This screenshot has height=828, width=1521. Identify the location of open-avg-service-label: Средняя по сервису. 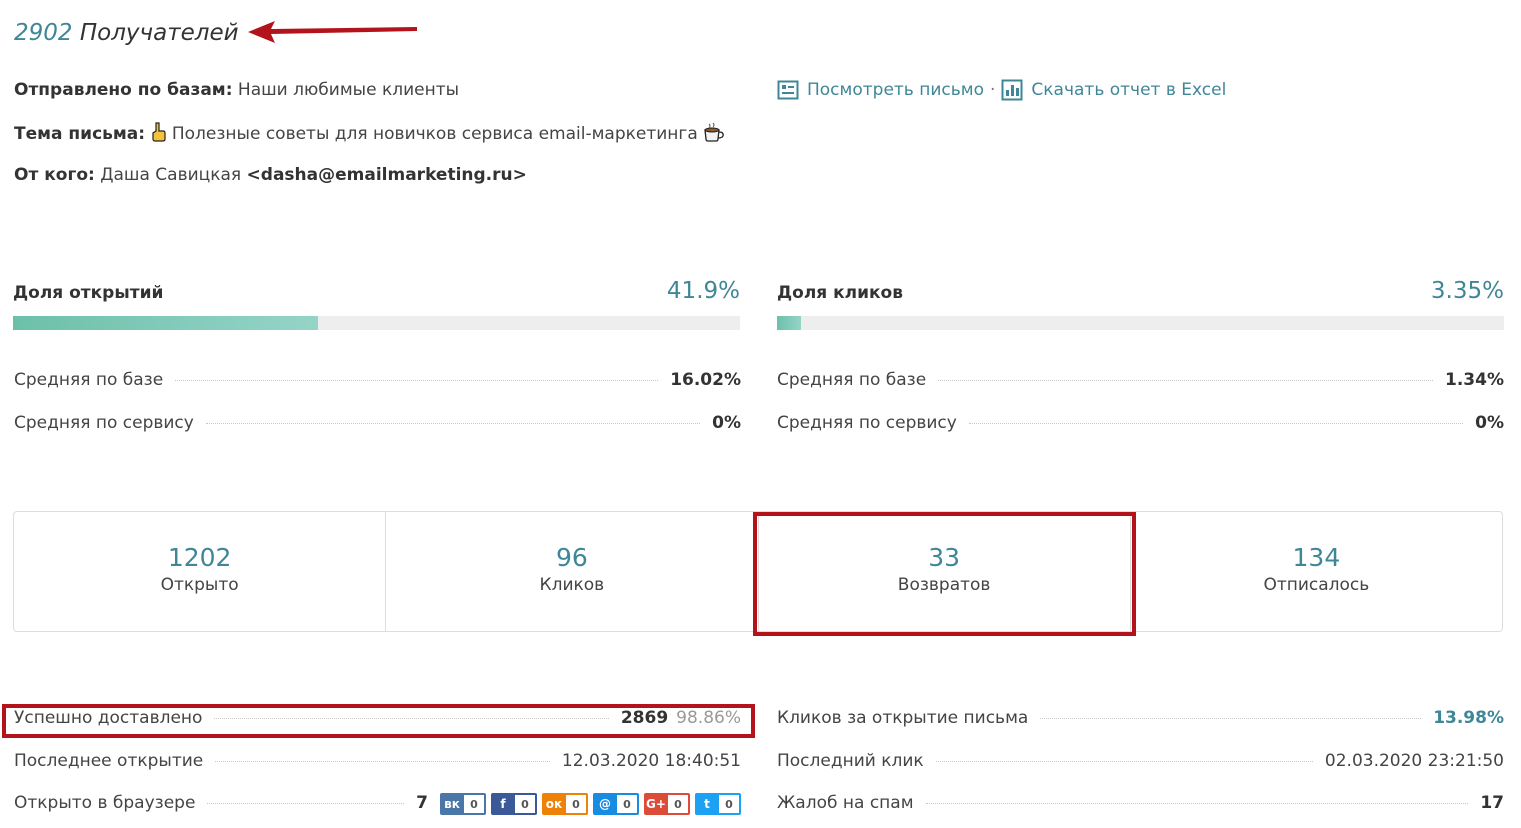
(104, 423).